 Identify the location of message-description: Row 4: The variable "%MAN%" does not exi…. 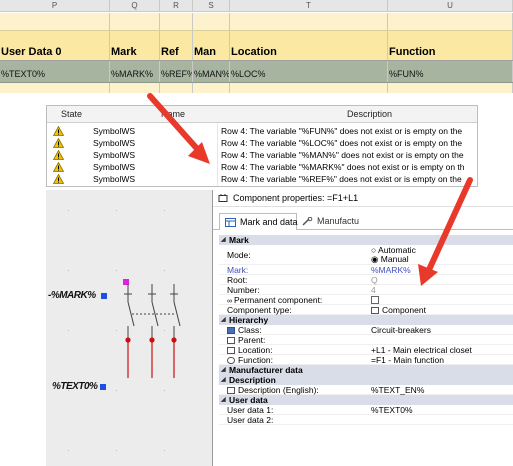
(342, 155).